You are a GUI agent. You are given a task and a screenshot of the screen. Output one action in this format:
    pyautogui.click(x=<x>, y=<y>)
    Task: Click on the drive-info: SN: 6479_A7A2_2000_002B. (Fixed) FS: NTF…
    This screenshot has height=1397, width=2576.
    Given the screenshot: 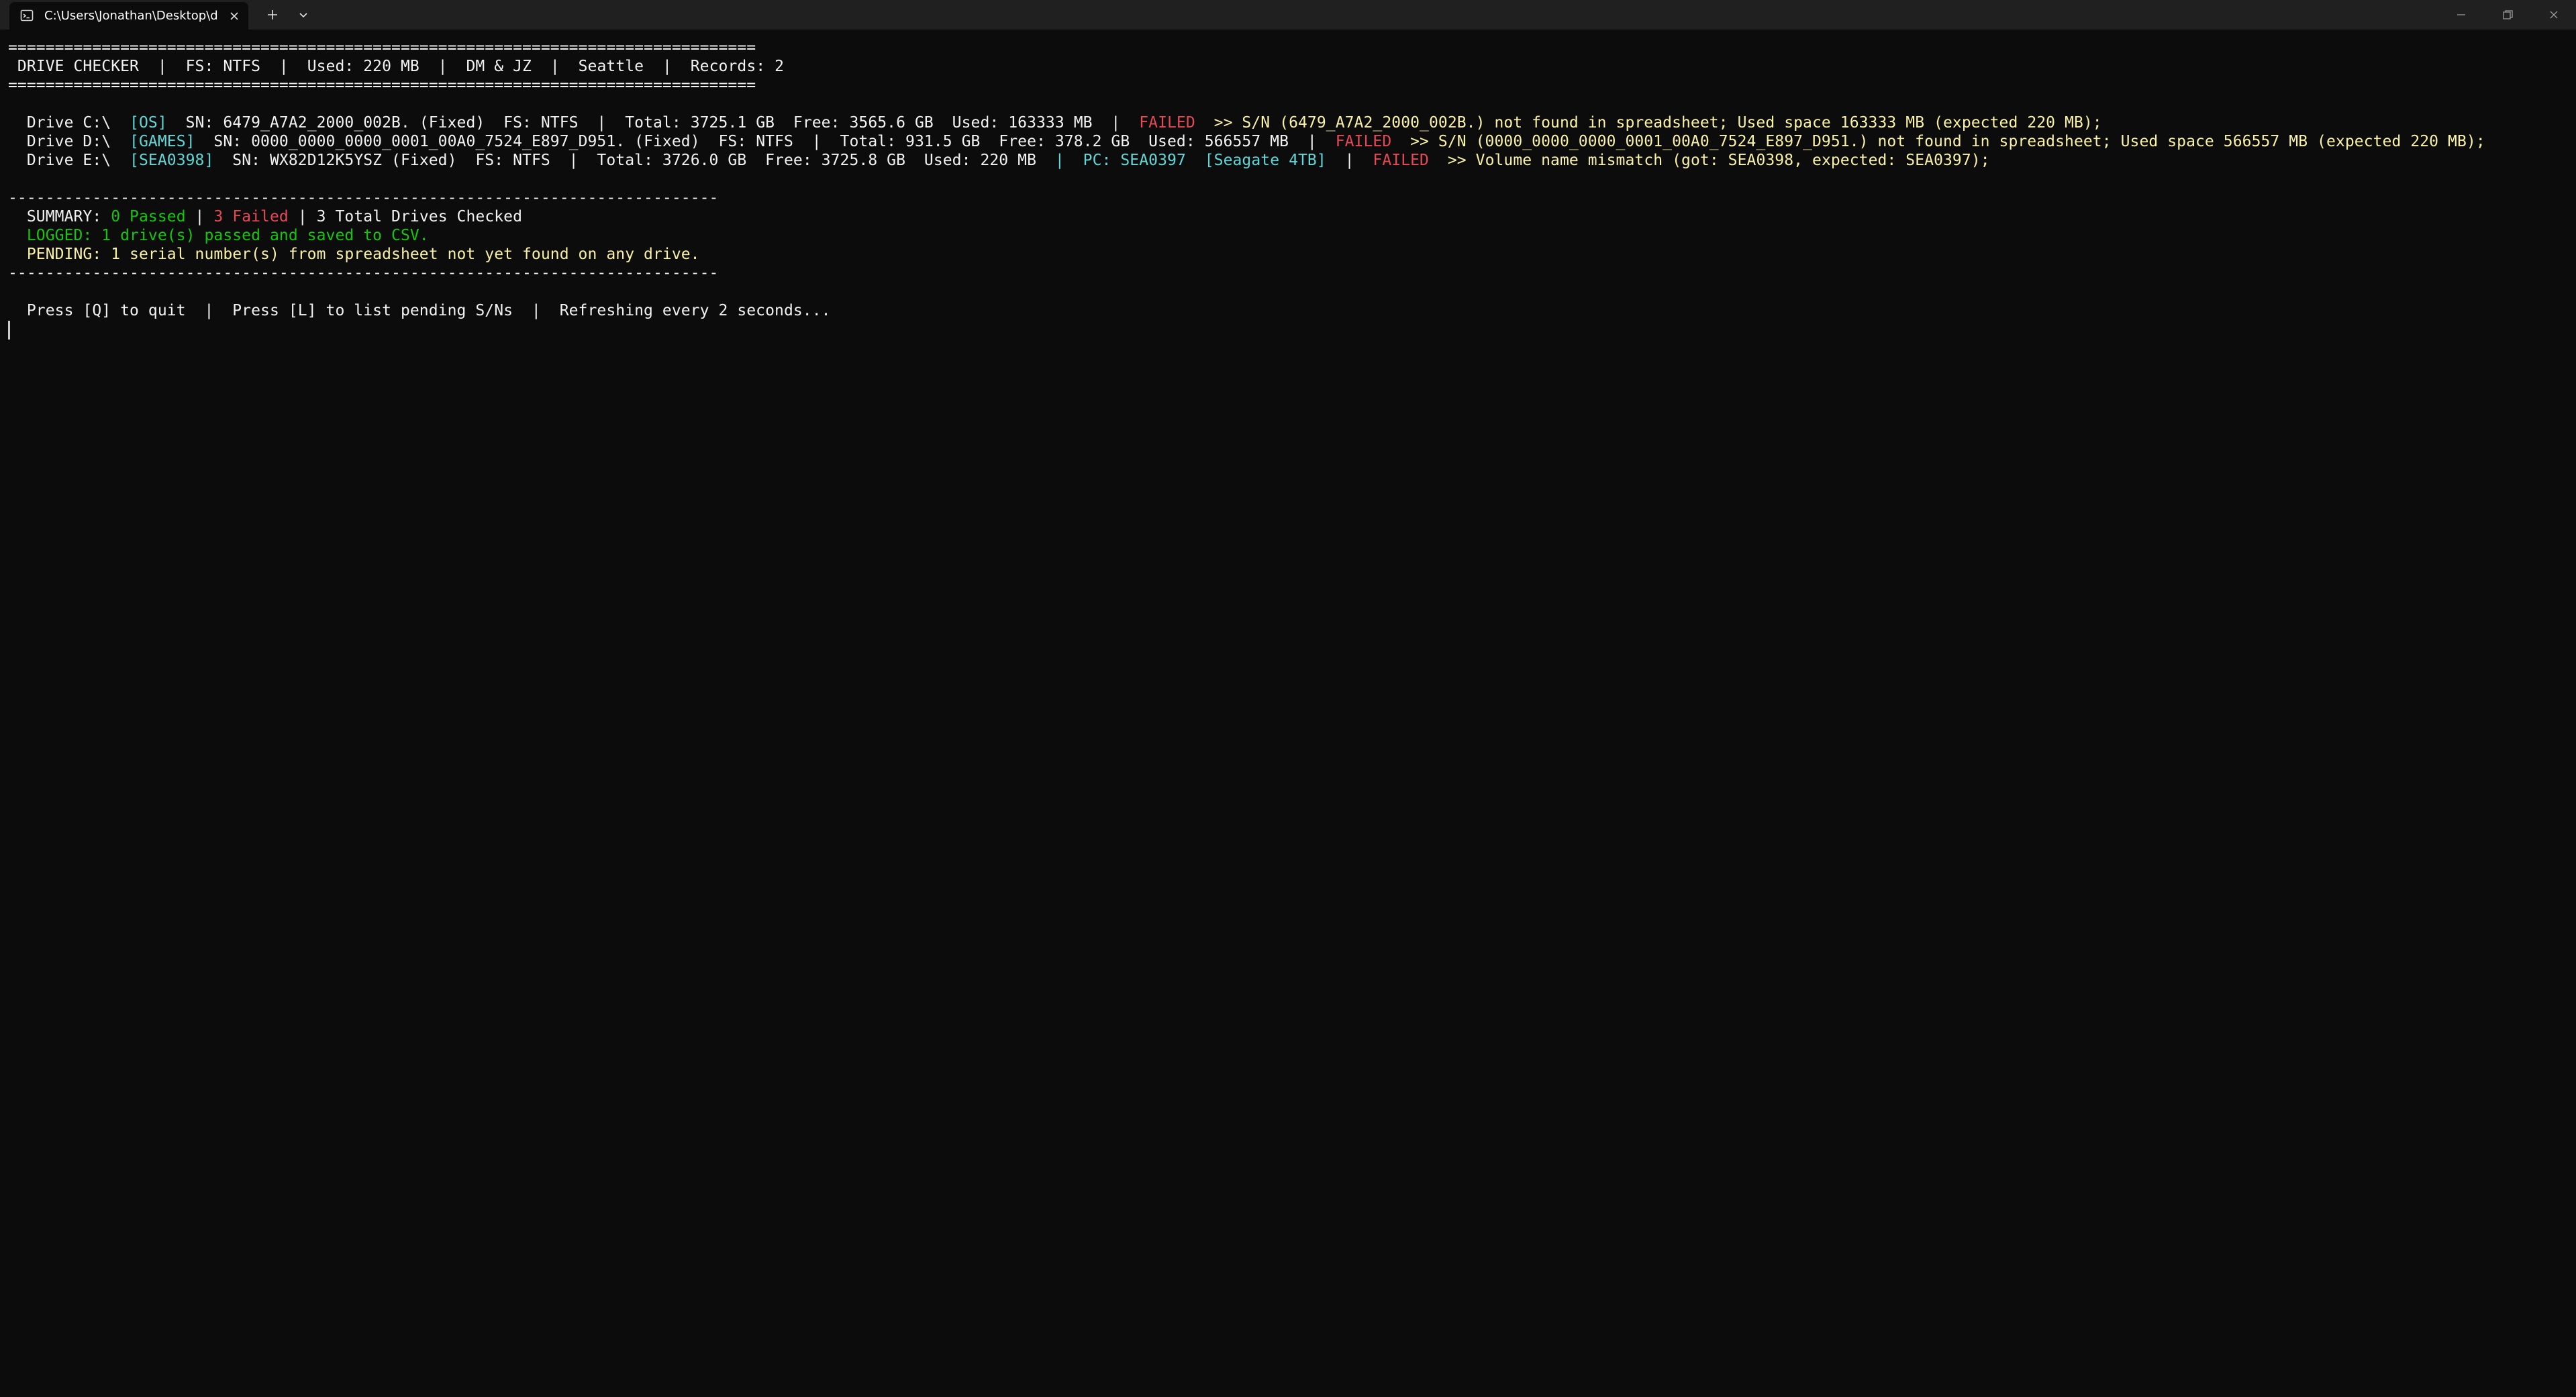 What is the action you would take?
    pyautogui.click(x=653, y=123)
    